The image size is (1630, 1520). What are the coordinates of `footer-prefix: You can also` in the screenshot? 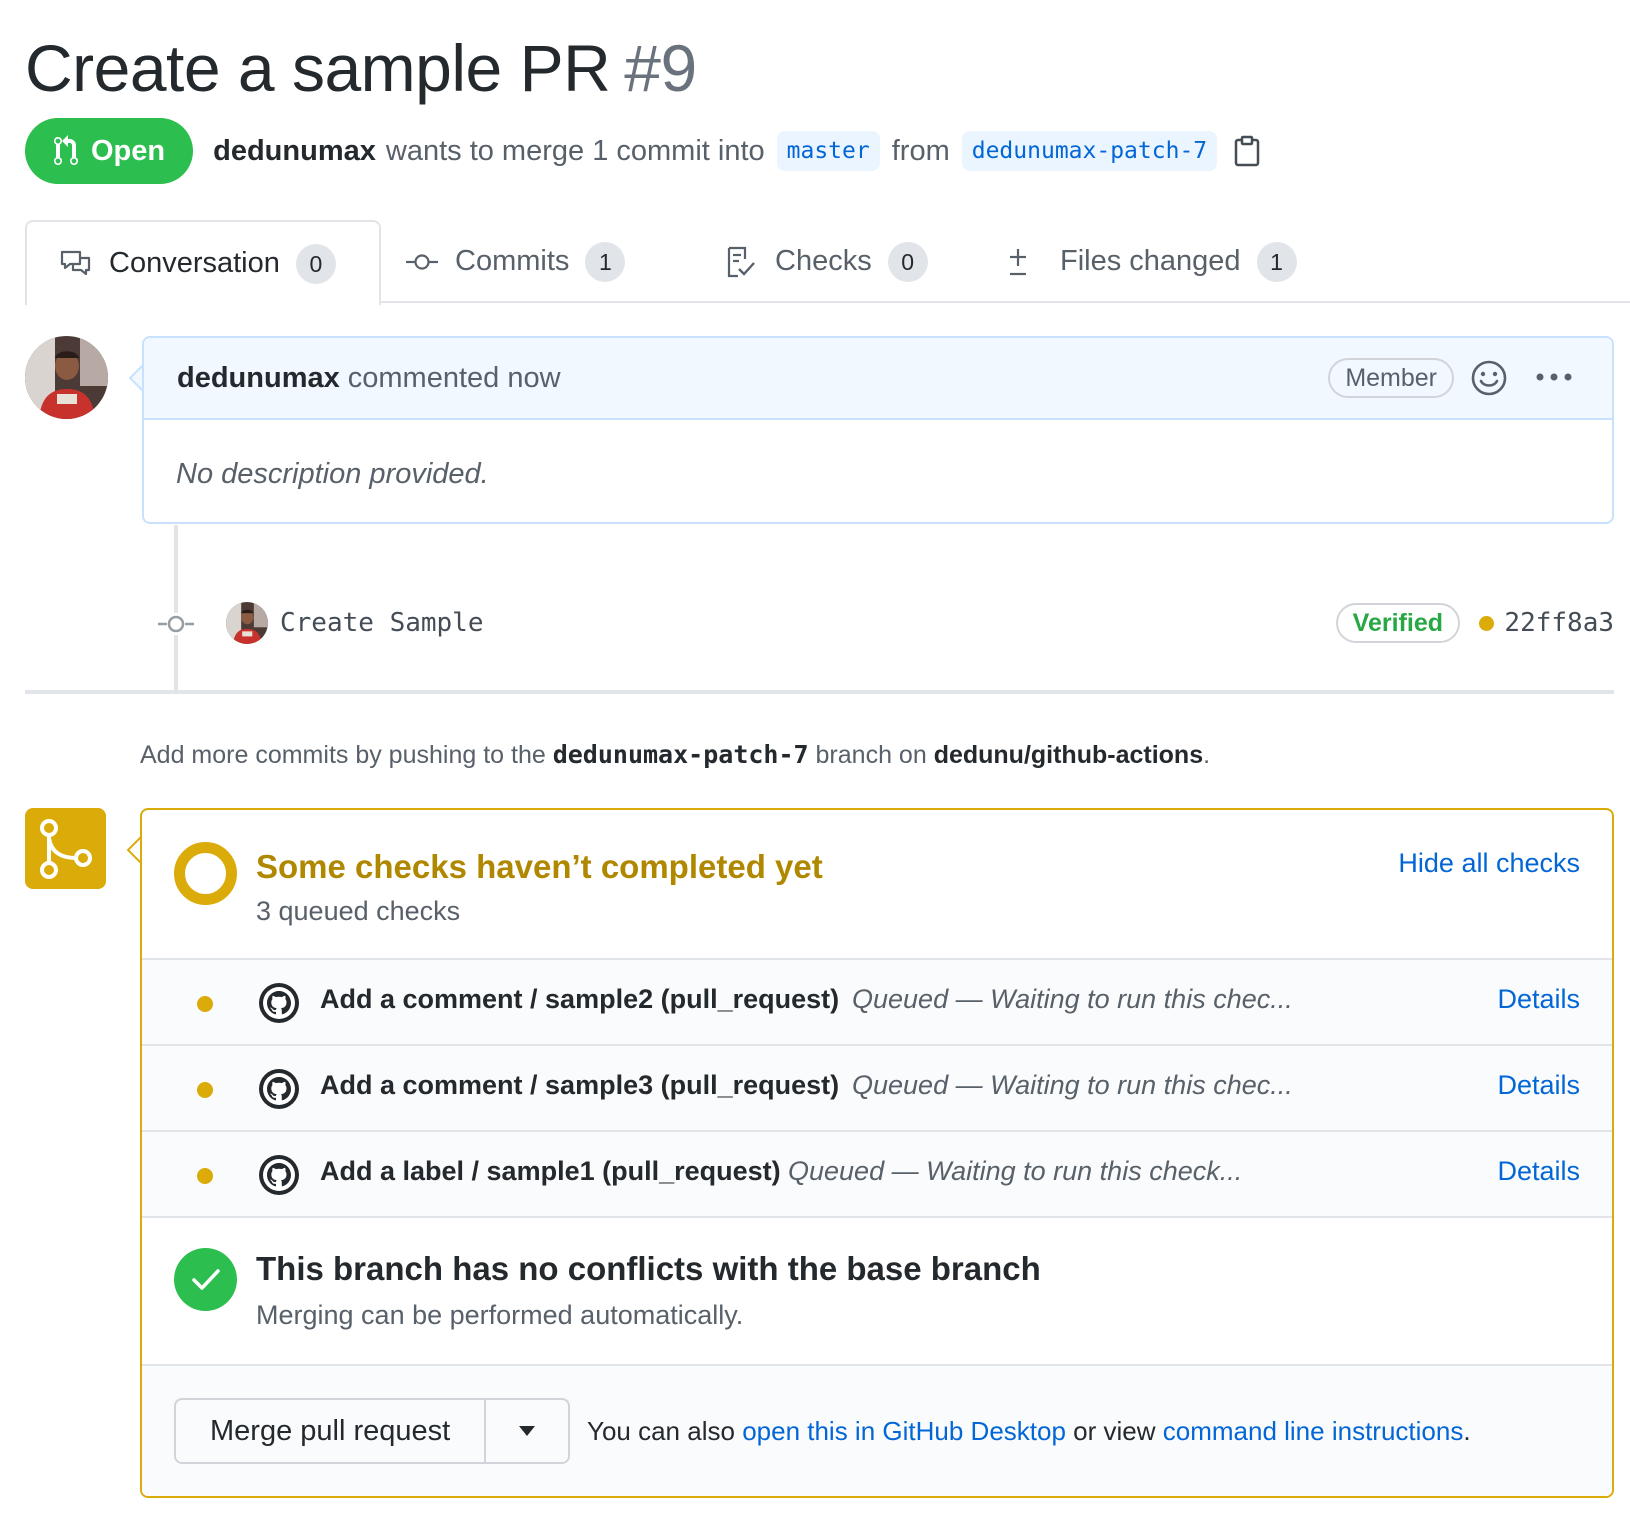 It's located at (661, 1431).